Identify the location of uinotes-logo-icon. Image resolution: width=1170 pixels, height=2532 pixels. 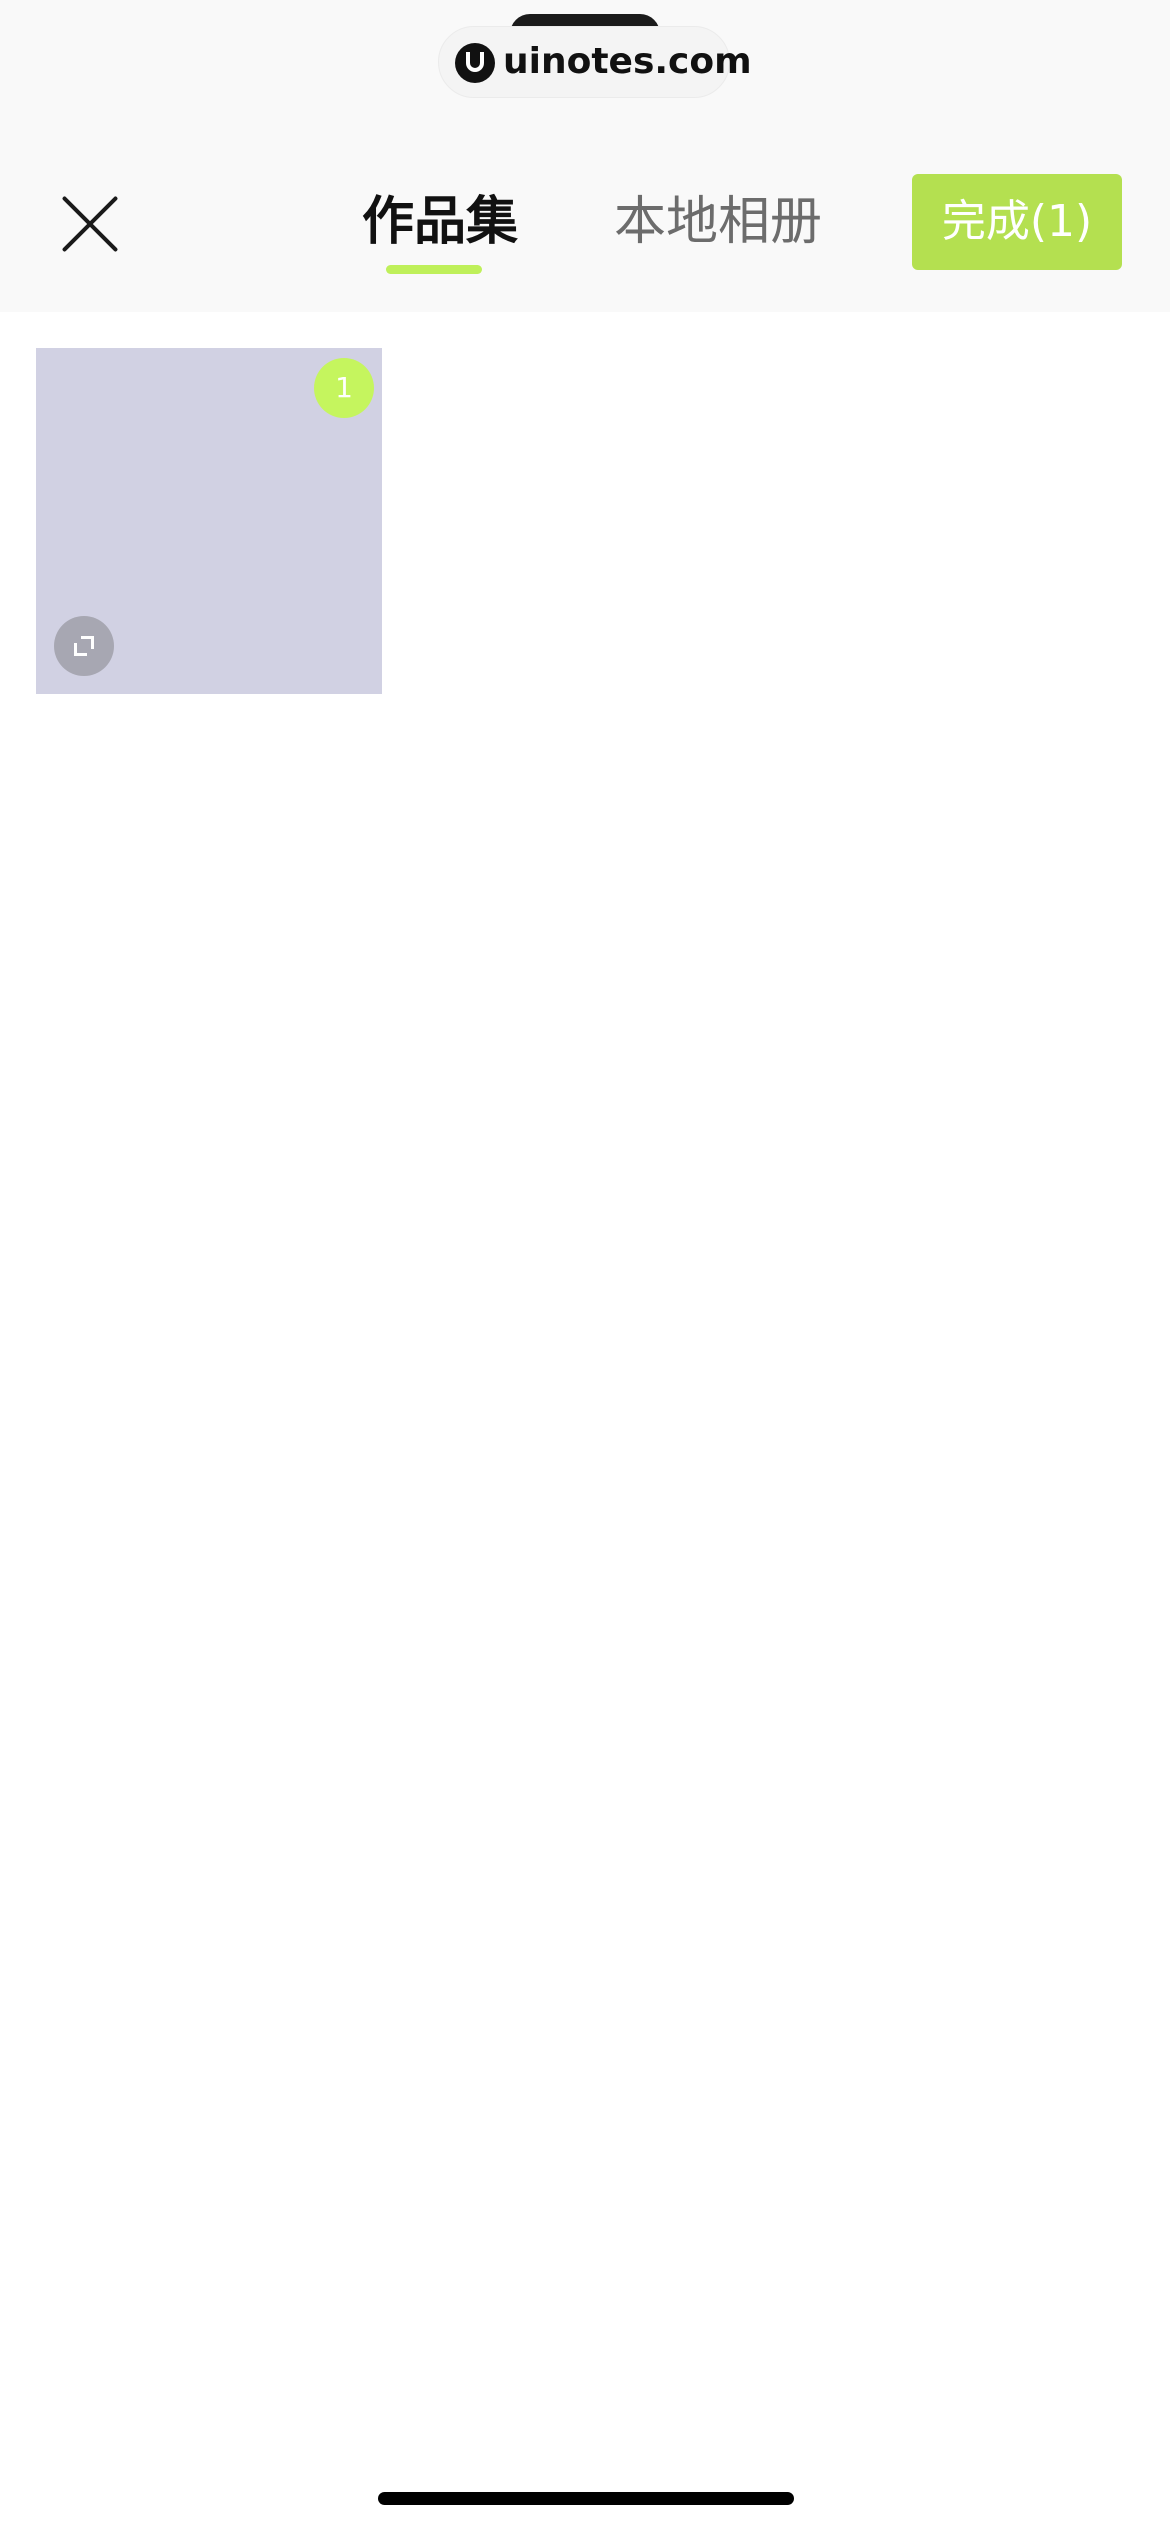
(475, 63).